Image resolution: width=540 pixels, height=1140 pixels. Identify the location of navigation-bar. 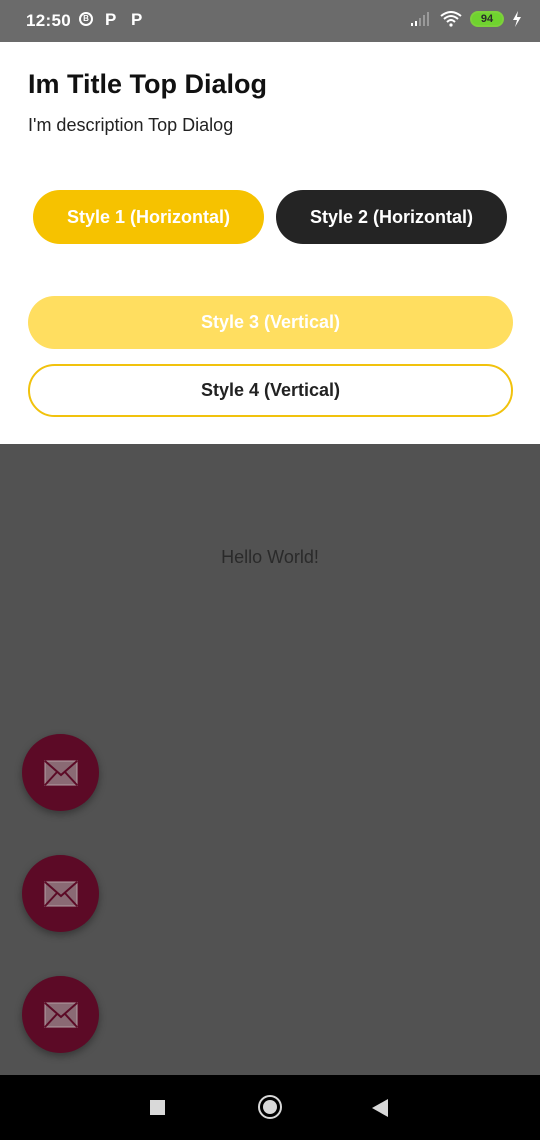
(270, 1107).